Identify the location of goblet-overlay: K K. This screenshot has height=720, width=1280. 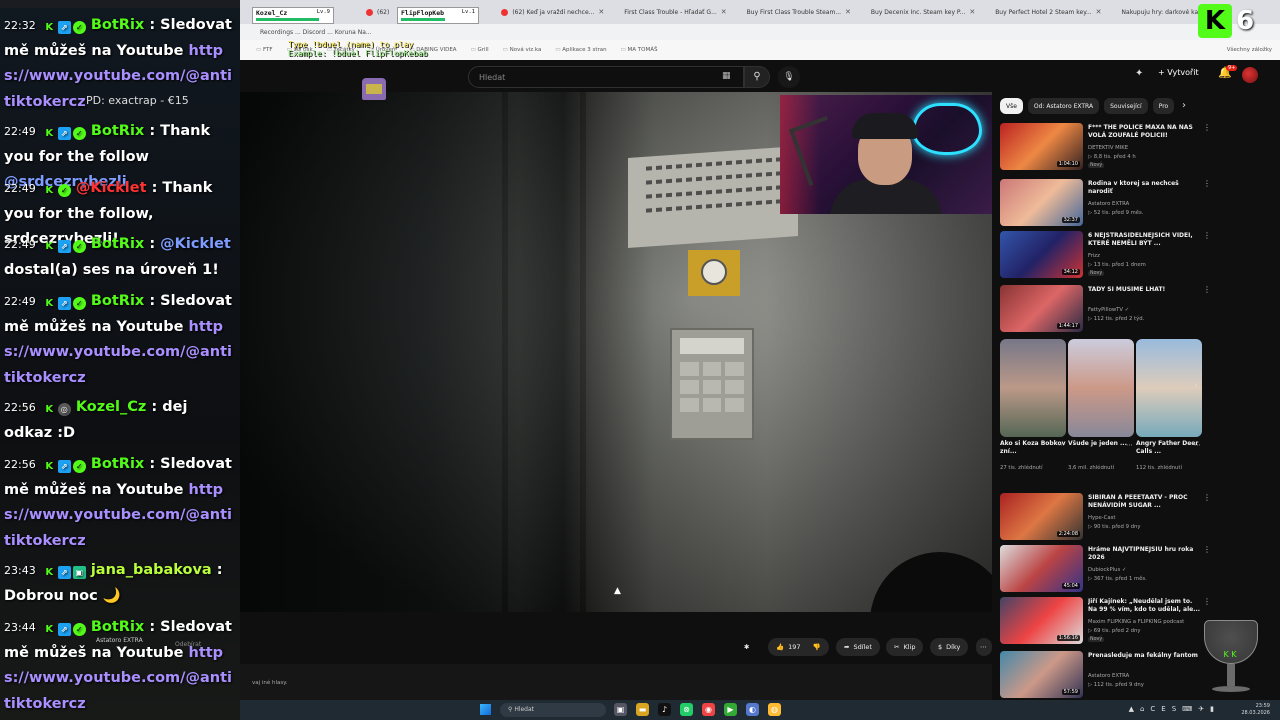
(1231, 660).